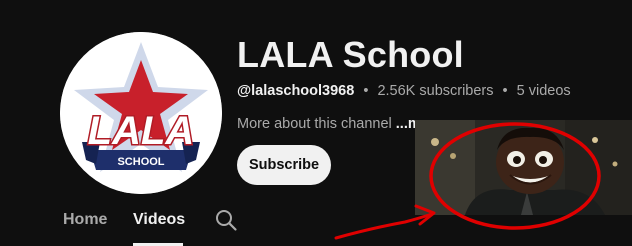  What do you see at coordinates (85, 220) in the screenshot?
I see `tab-home: Home` at bounding box center [85, 220].